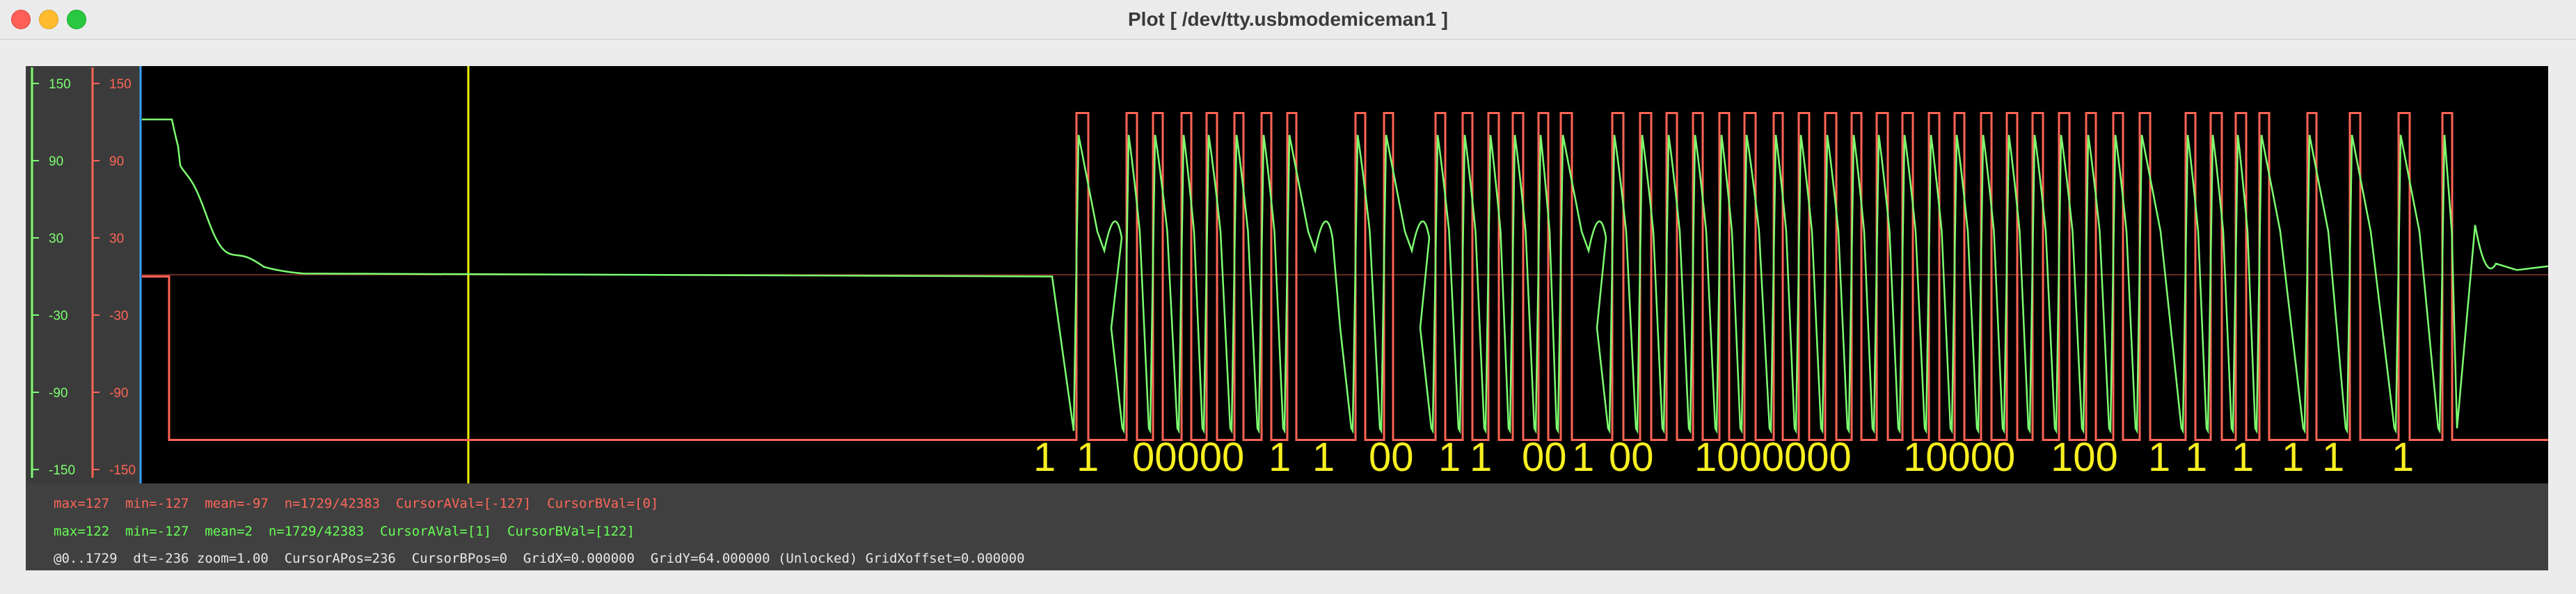 The width and height of the screenshot is (2576, 594). Describe the element at coordinates (56, 239) in the screenshot. I see `green-axis-tick-label: 30` at that location.